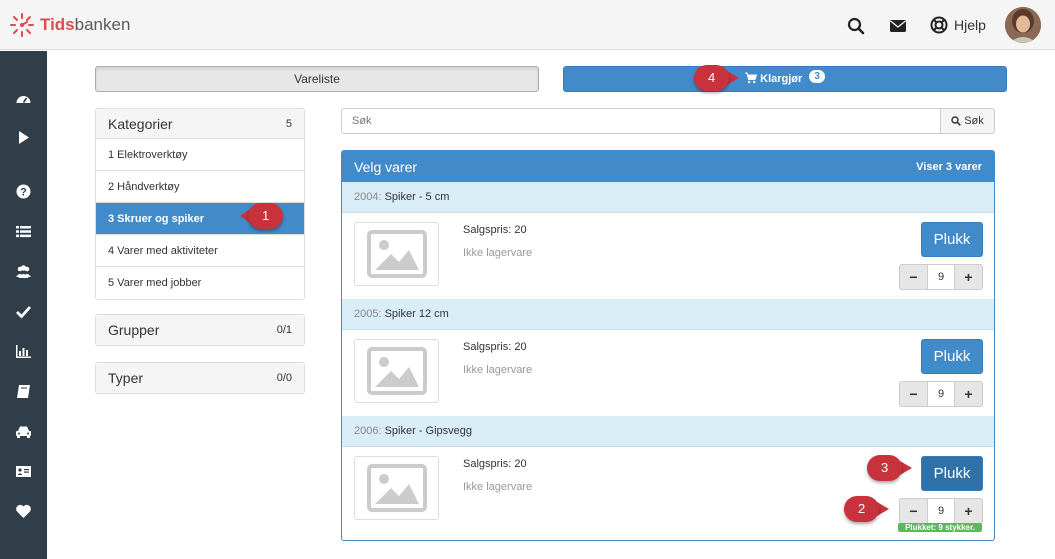 Image resolution: width=1055 pixels, height=559 pixels. What do you see at coordinates (641, 121) in the screenshot?
I see `search-input` at bounding box center [641, 121].